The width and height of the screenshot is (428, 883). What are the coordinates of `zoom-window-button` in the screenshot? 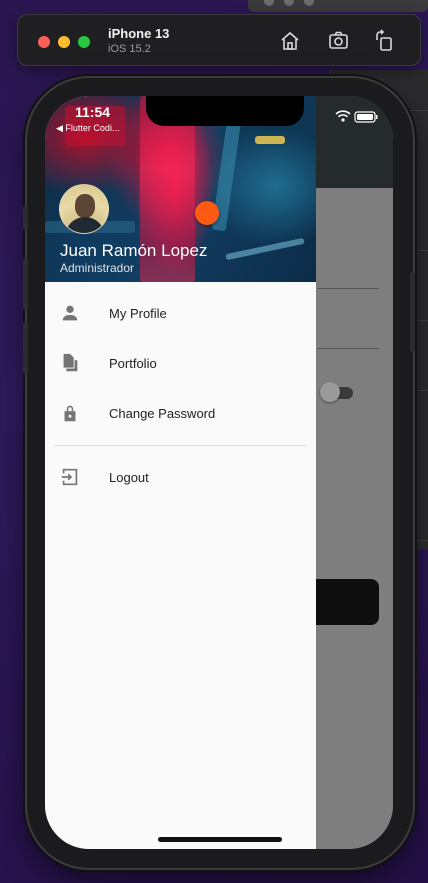 It's located at (84, 42).